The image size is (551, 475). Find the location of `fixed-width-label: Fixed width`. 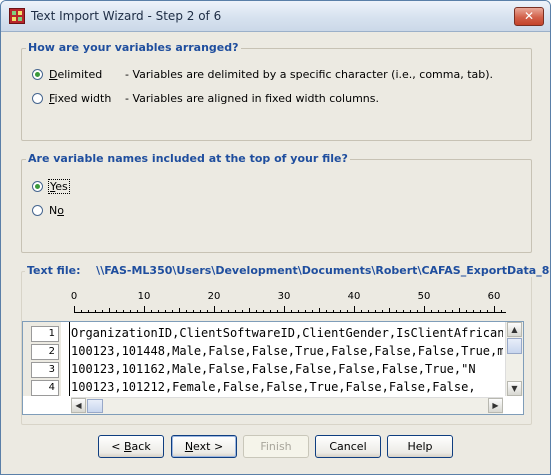

fixed-width-label: Fixed width is located at coordinates (80, 98).